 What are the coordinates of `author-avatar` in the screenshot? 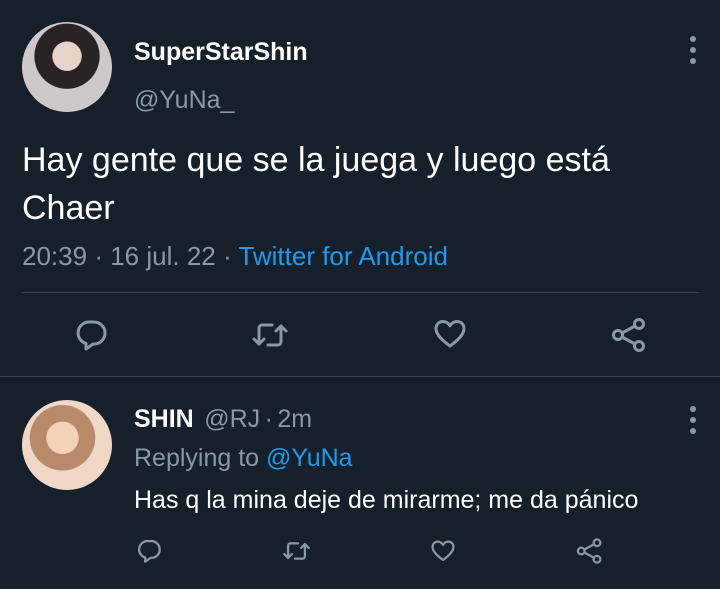 It's located at (67, 67).